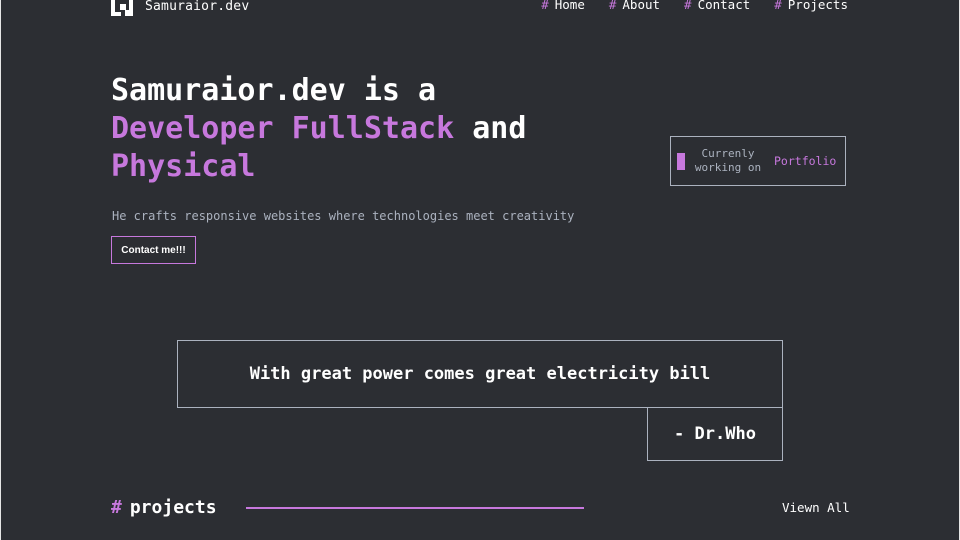 This screenshot has width=960, height=540. What do you see at coordinates (122, 8) in the screenshot?
I see `logo-icon` at bounding box center [122, 8].